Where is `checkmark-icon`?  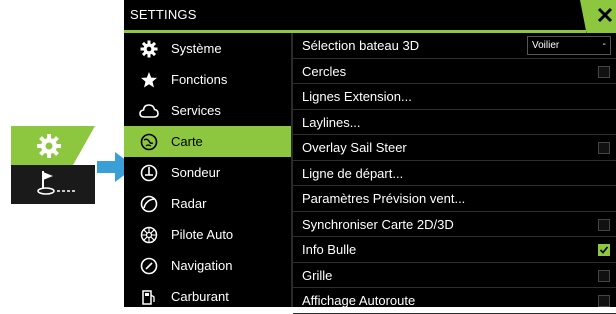 checkmark-icon is located at coordinates (604, 250).